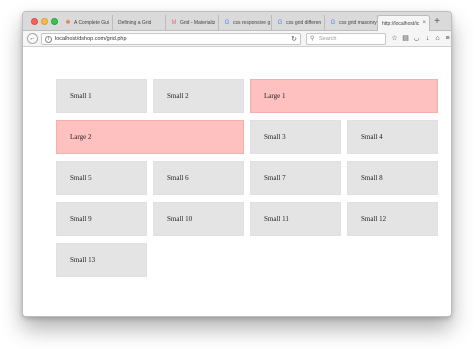  I want to click on new-tab-button: +, so click(437, 22).